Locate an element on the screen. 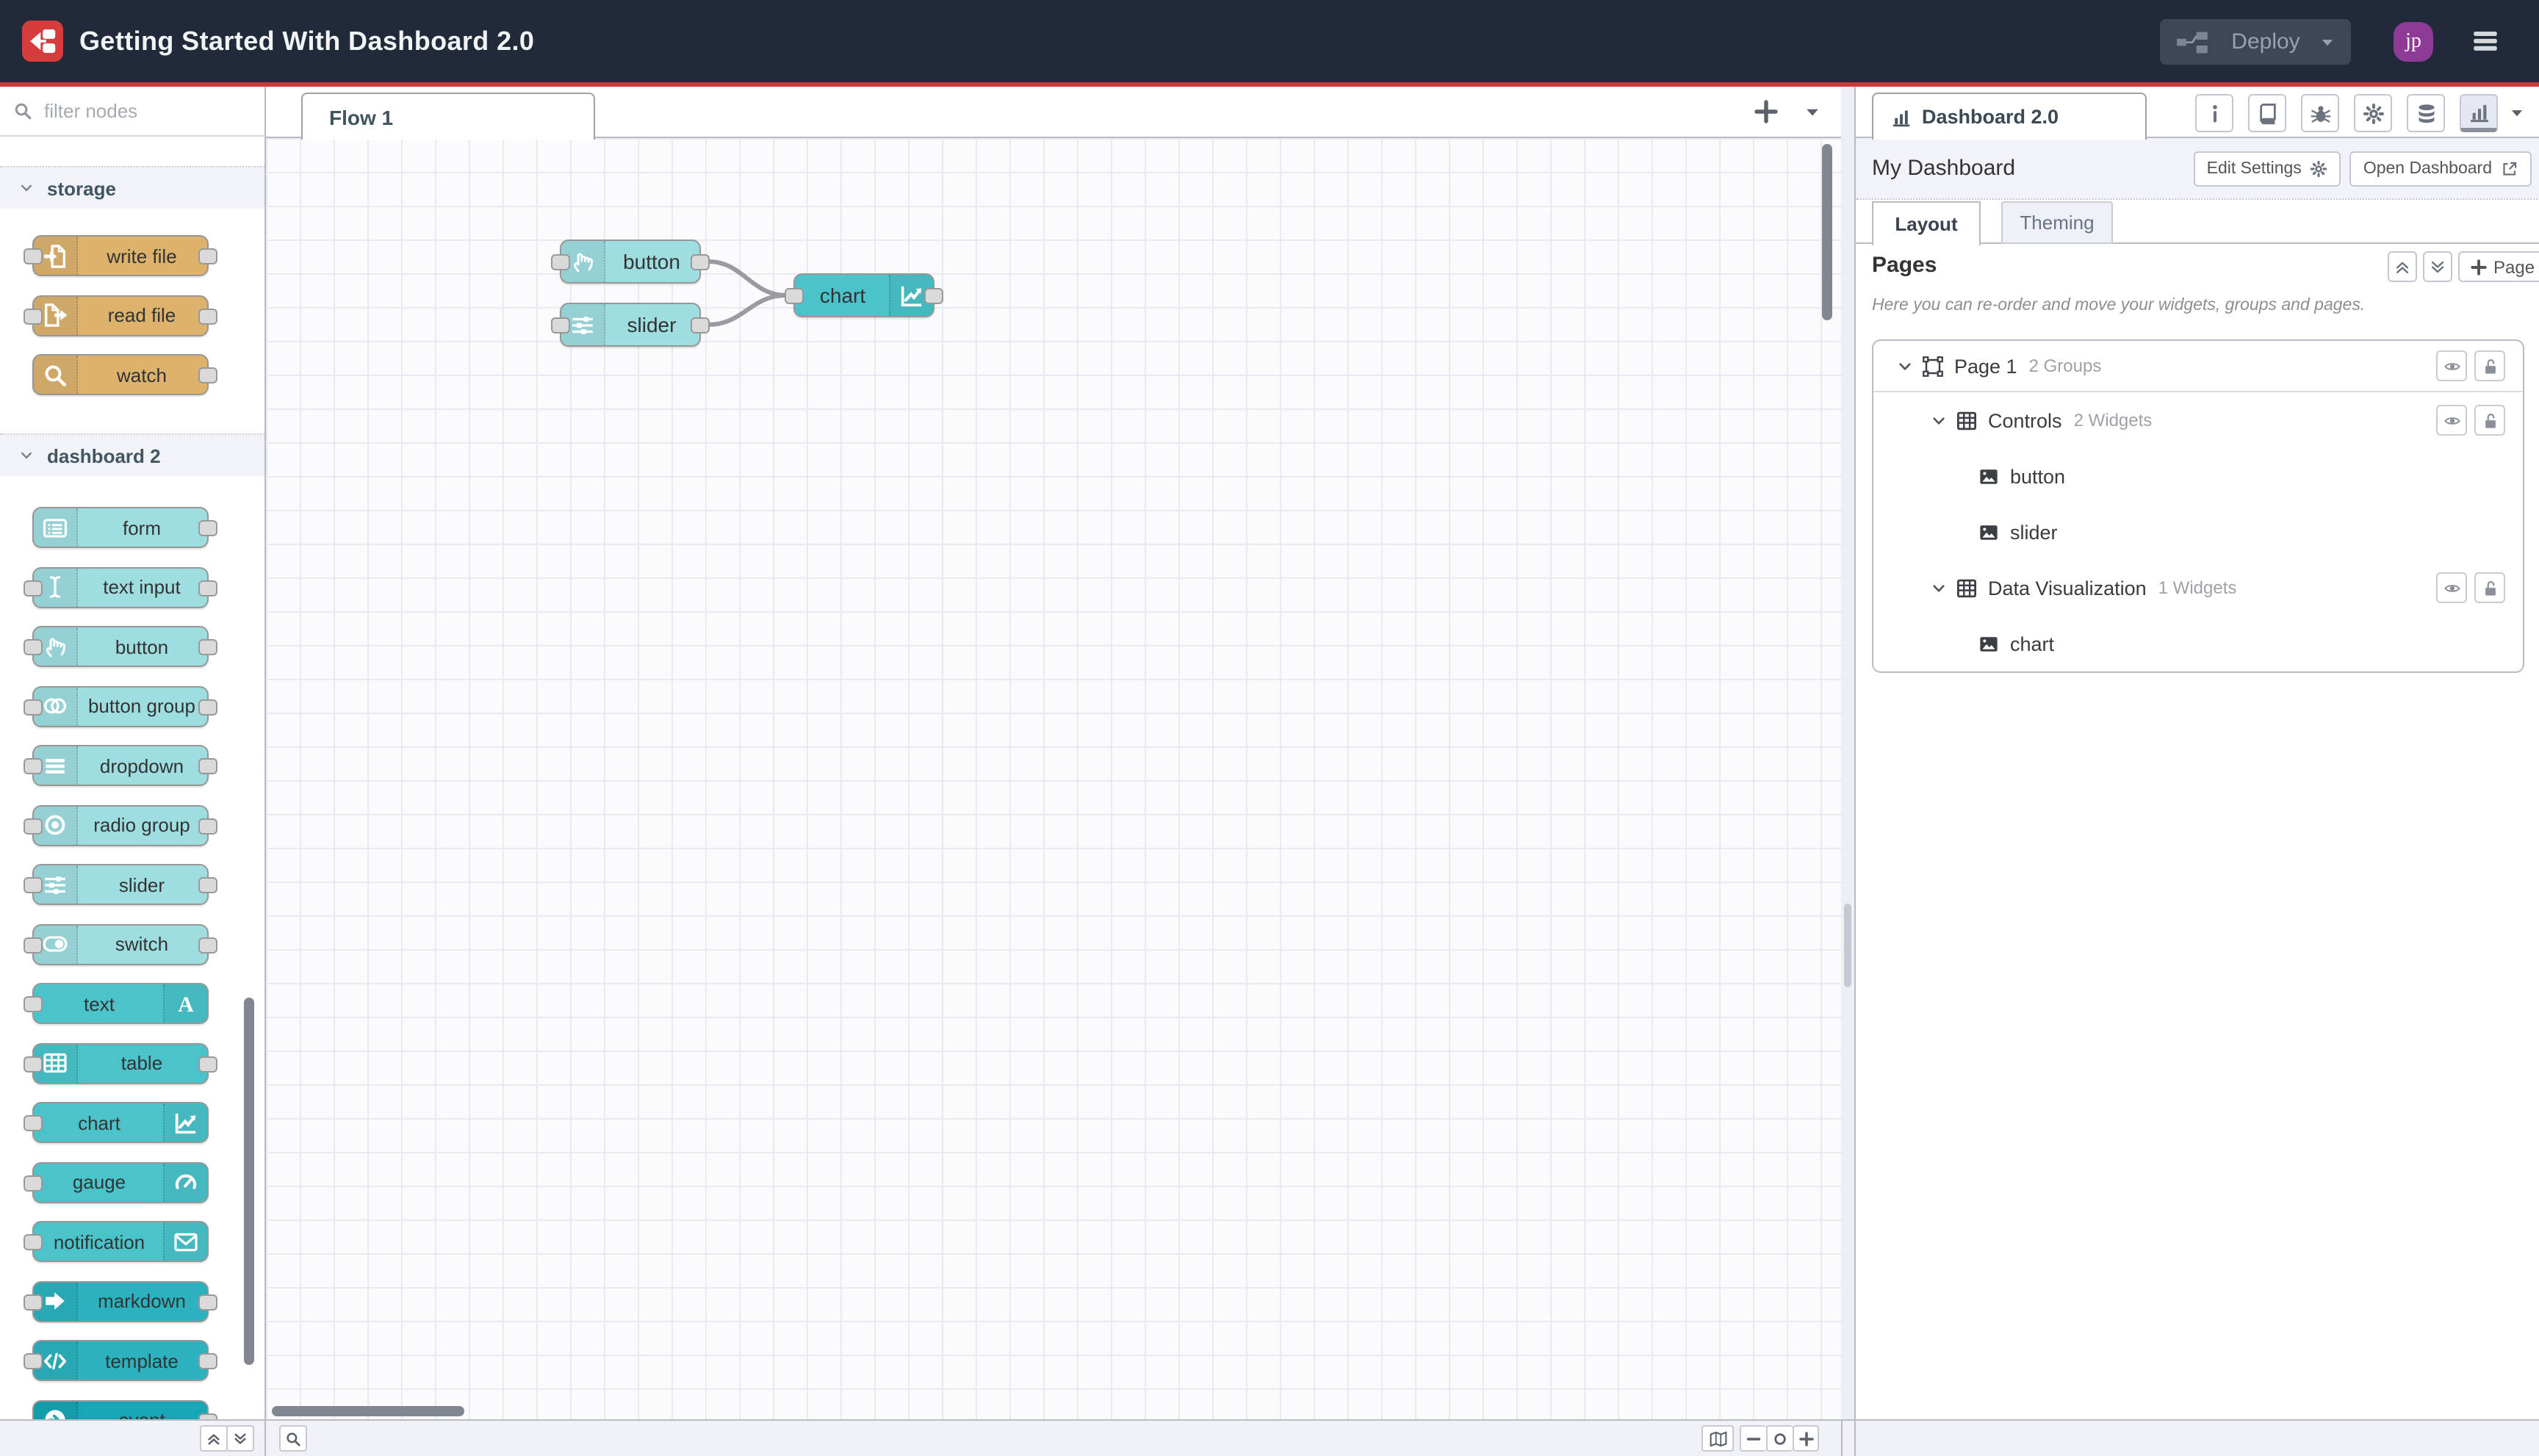 Image resolution: width=2539 pixels, height=1456 pixels. palette-node-radio-group: radio group is located at coordinates (120, 825).